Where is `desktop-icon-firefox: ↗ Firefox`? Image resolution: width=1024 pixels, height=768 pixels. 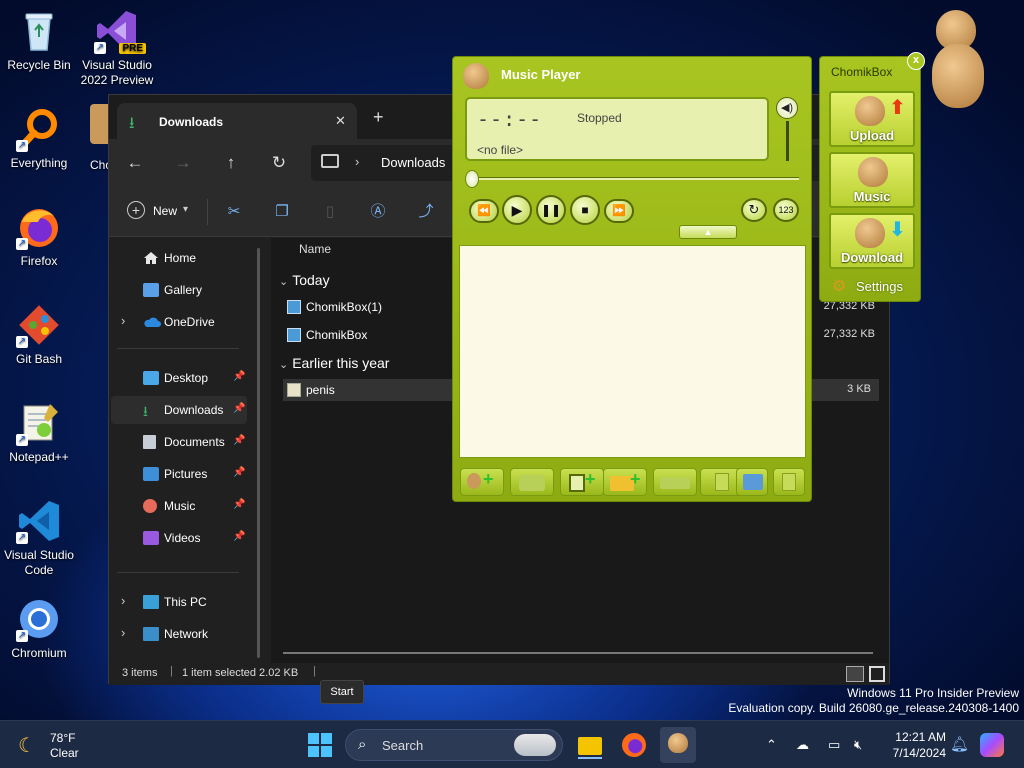
desktop-icon-firefox: ↗ Firefox is located at coordinates (39, 236).